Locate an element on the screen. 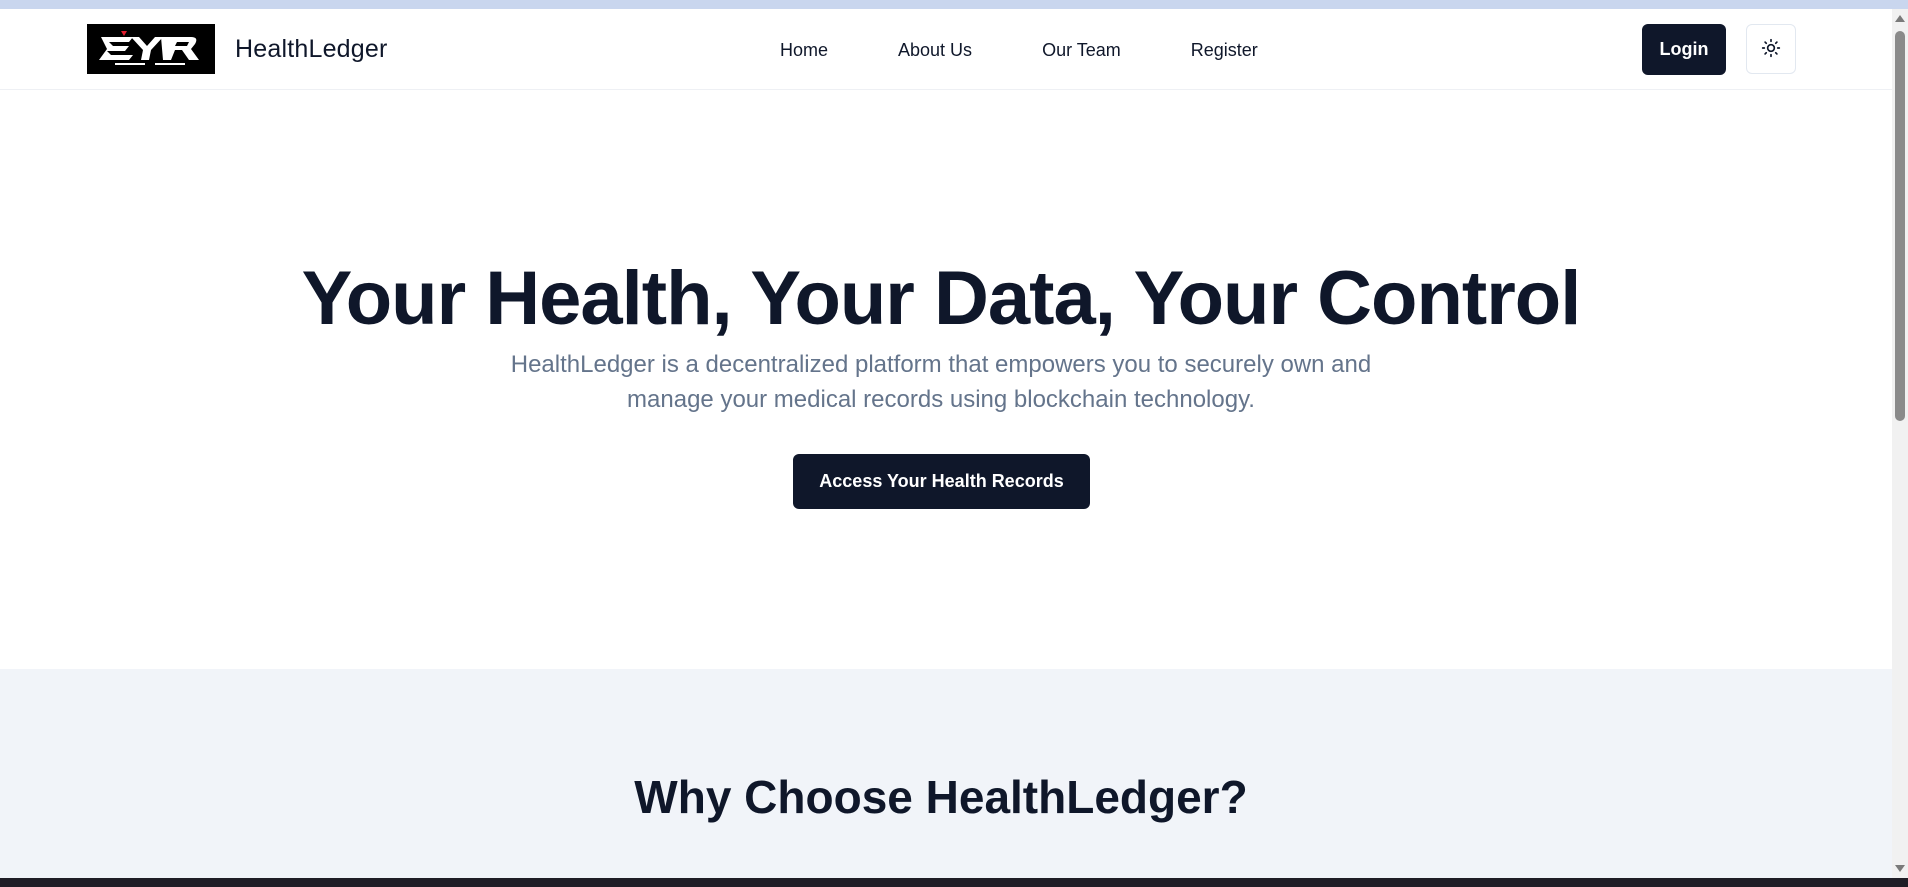  nav-register-link: Register is located at coordinates (1224, 50).